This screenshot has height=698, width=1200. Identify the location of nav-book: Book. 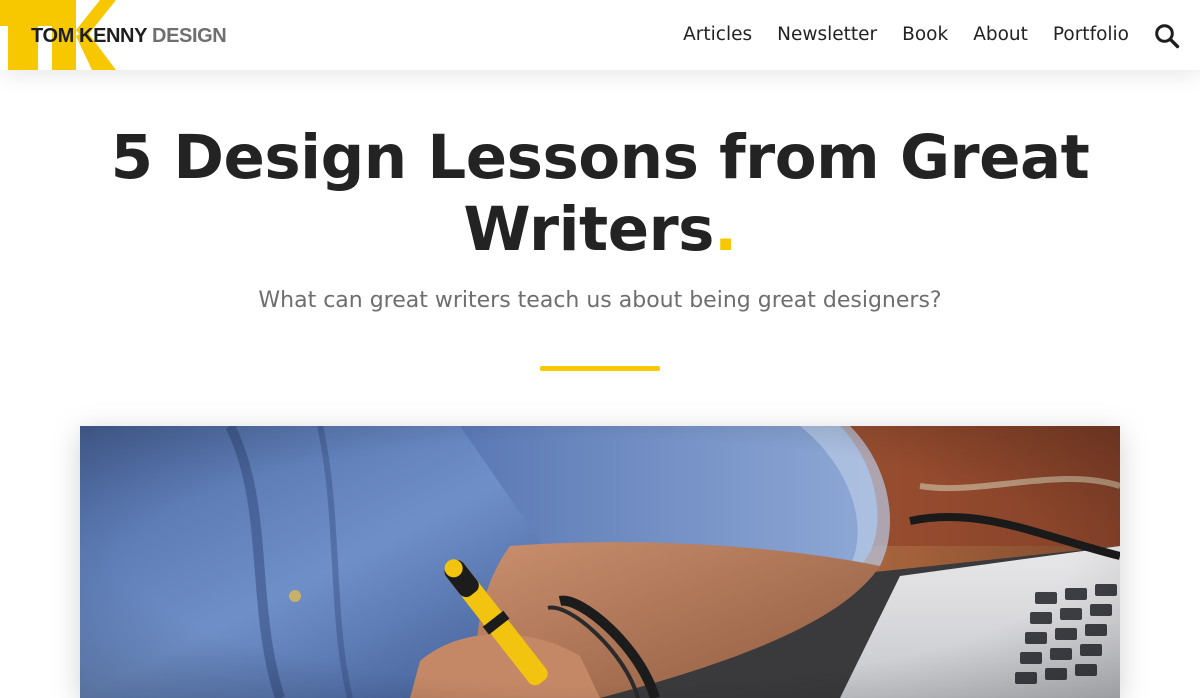
(925, 35).